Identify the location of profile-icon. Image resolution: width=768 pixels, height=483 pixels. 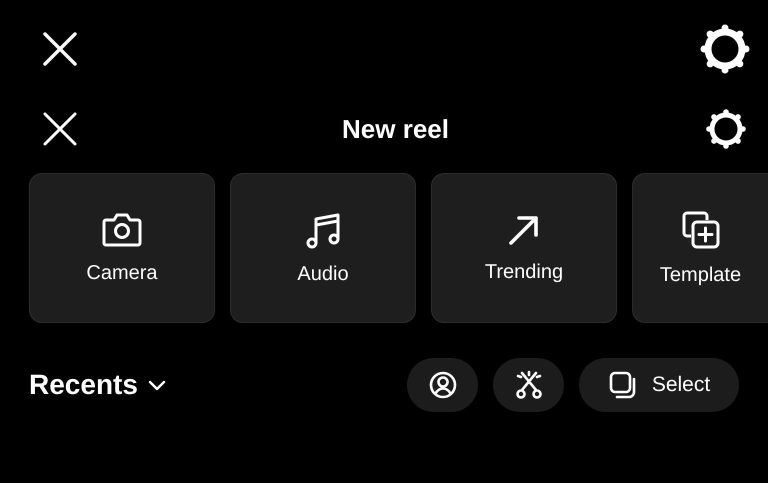
(442, 385).